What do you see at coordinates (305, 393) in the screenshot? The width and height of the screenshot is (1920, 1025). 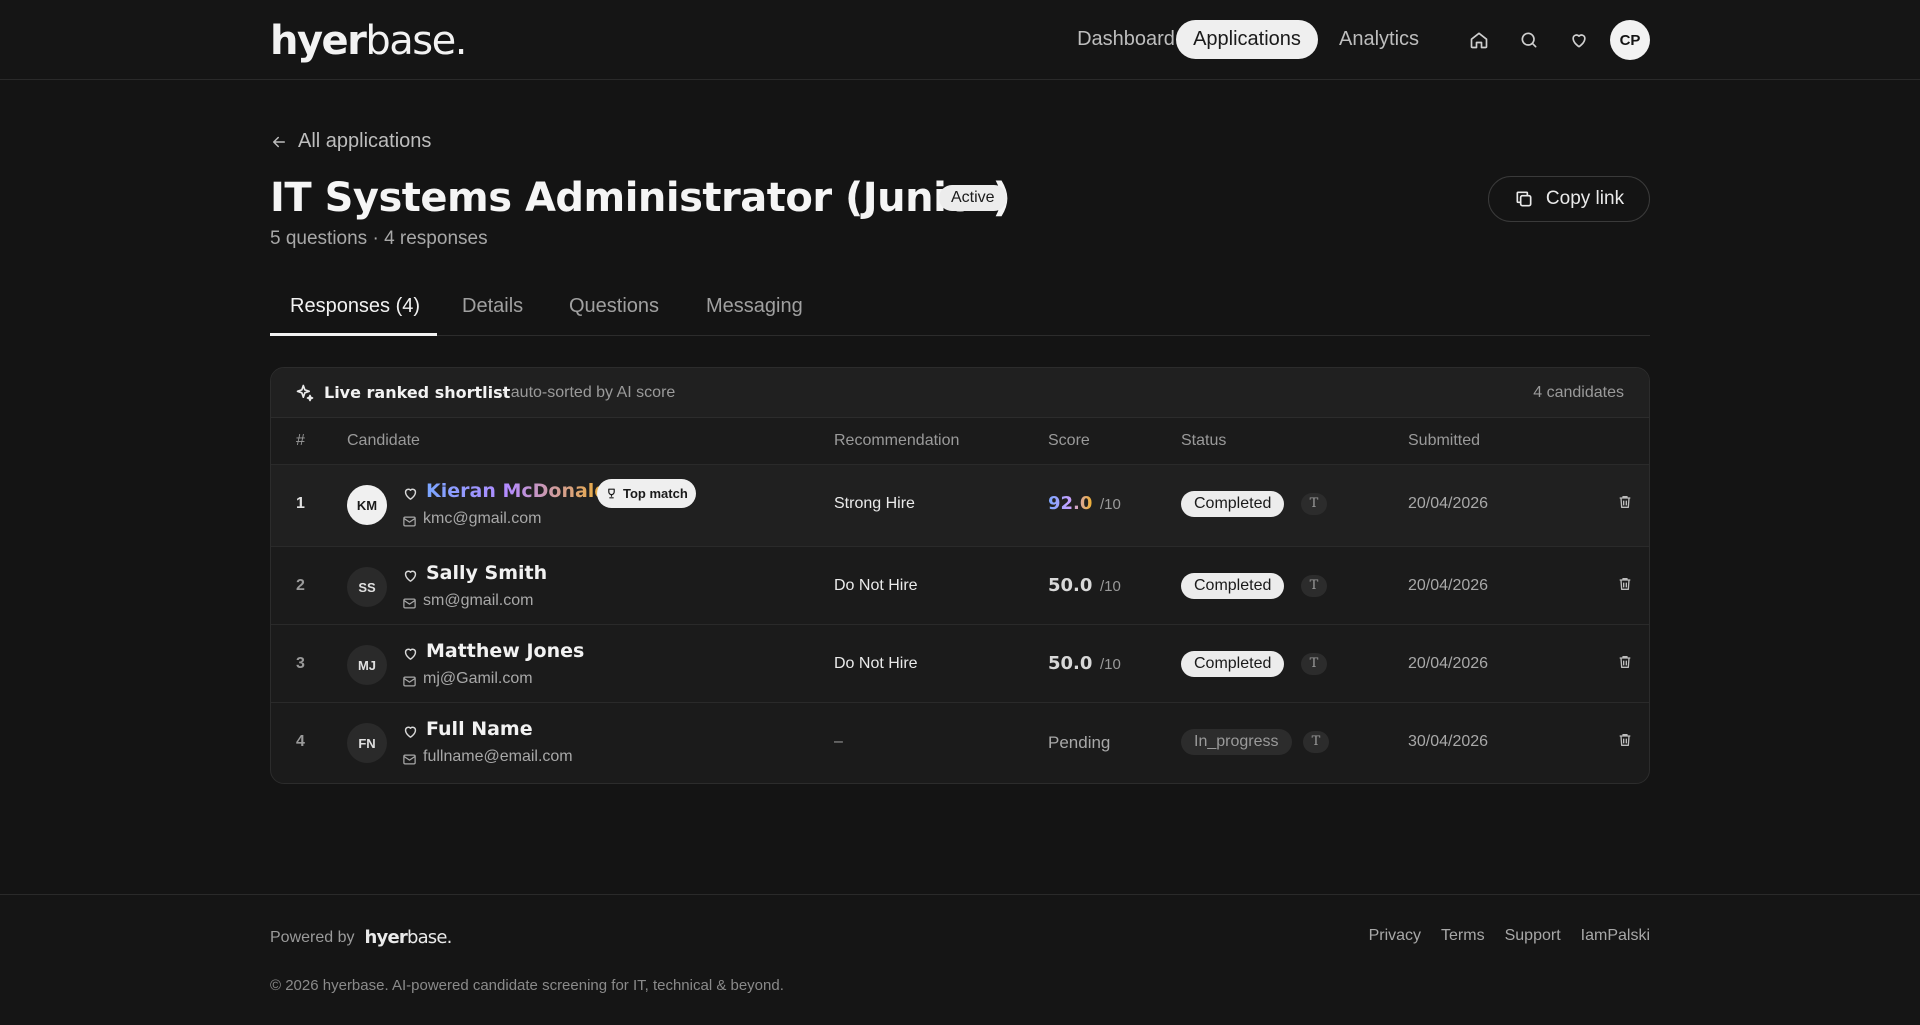 I see `sparkle-icon` at bounding box center [305, 393].